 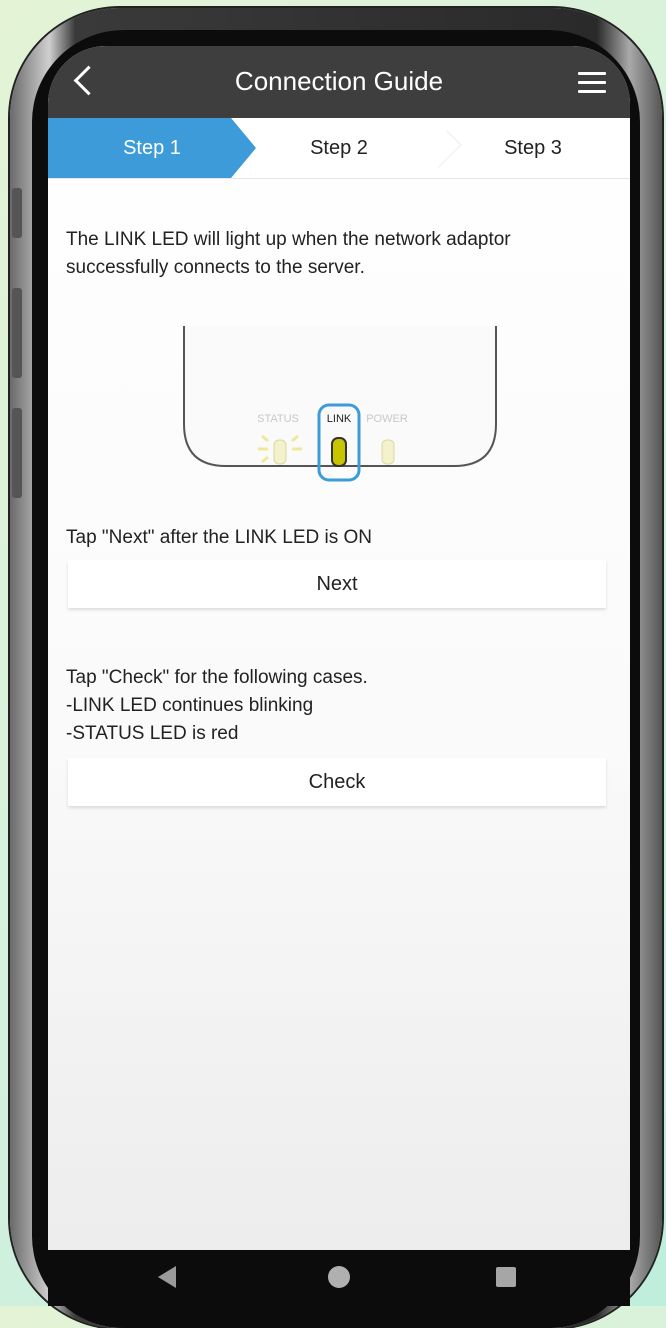 What do you see at coordinates (190, 705) in the screenshot?
I see `check-hint-line-2: -LINK LED continues blinking` at bounding box center [190, 705].